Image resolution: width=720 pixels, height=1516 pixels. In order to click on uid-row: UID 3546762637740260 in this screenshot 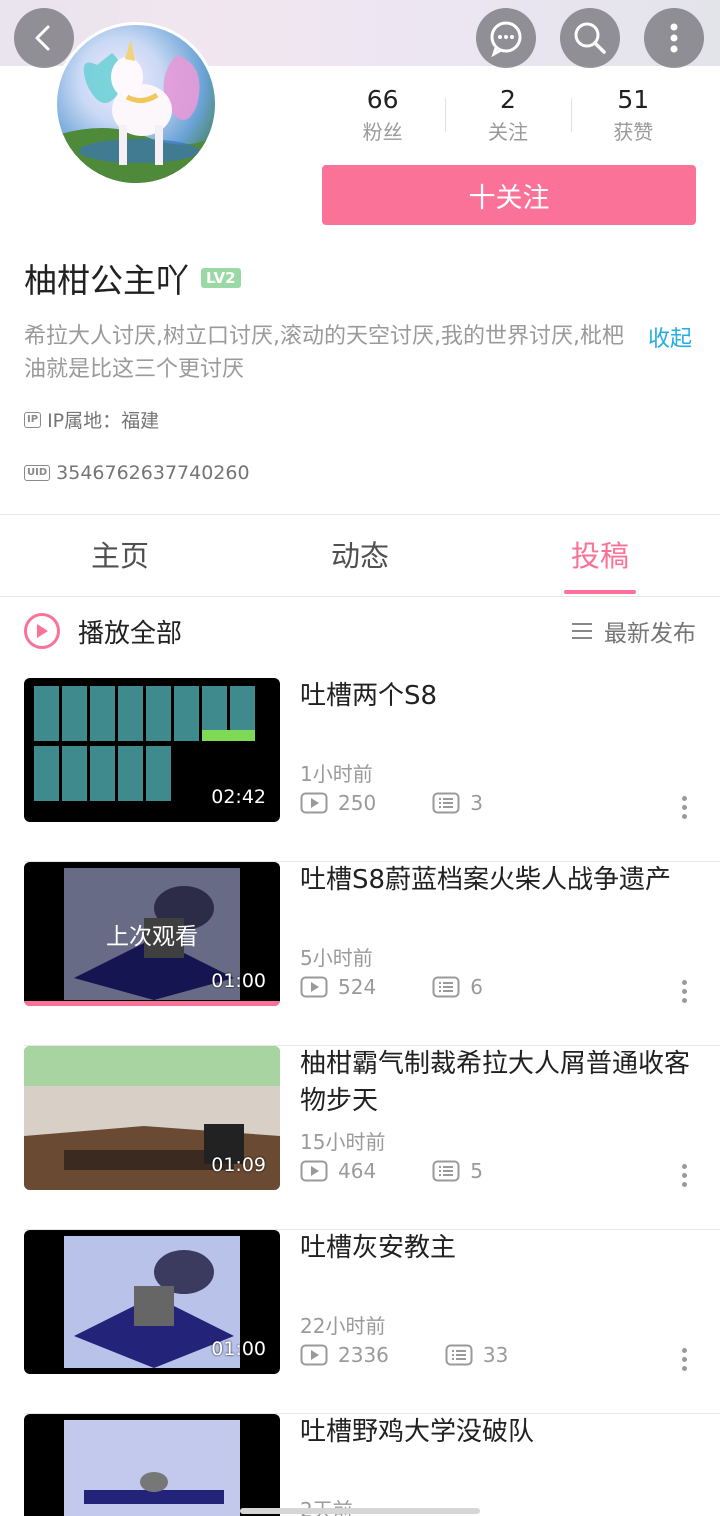, I will do `click(137, 473)`.